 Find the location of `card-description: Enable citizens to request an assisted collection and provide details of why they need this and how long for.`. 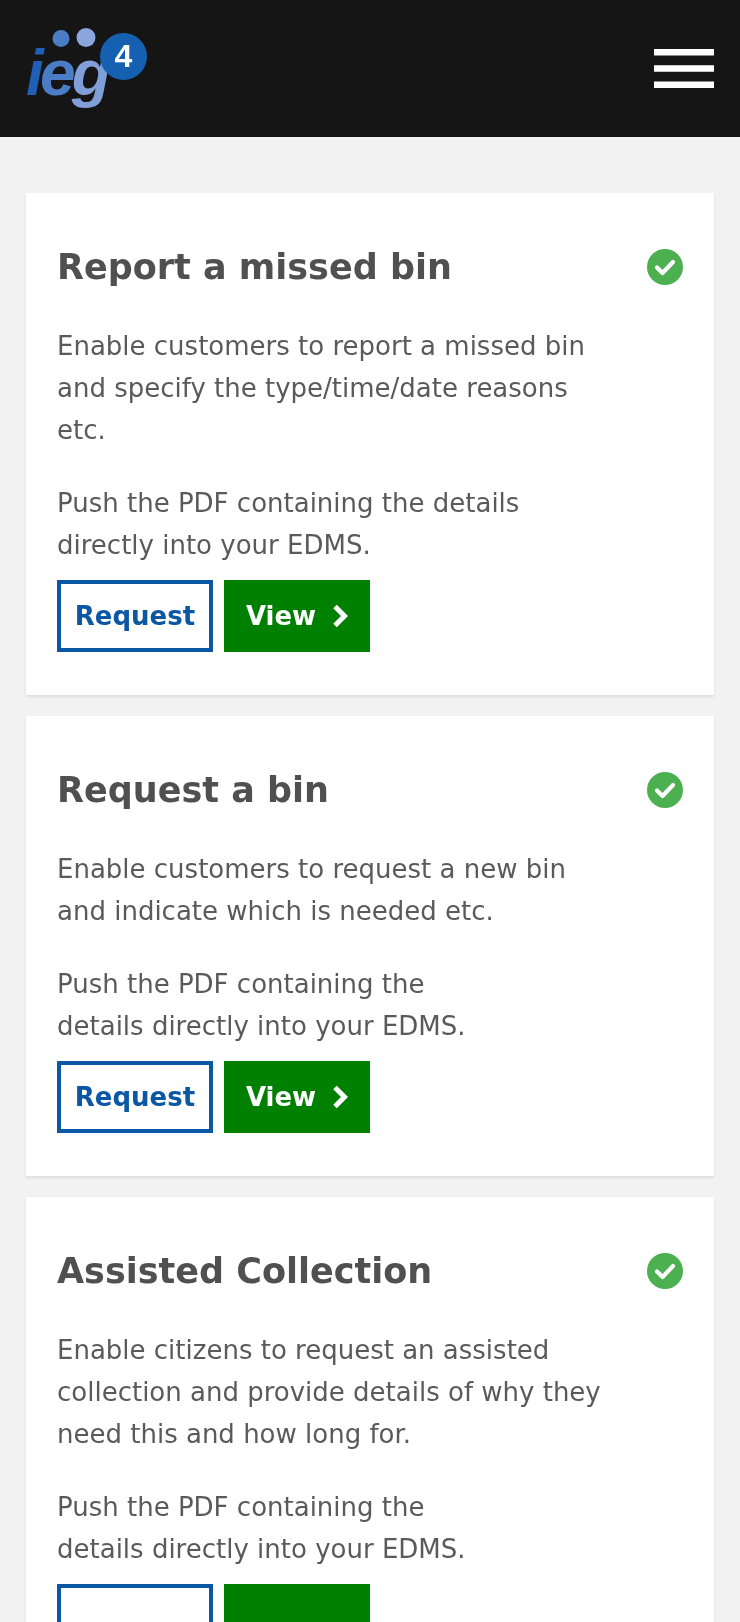

card-description: Enable citizens to request an assisted collection and provide details of why they need this and how long for. is located at coordinates (329, 1392).